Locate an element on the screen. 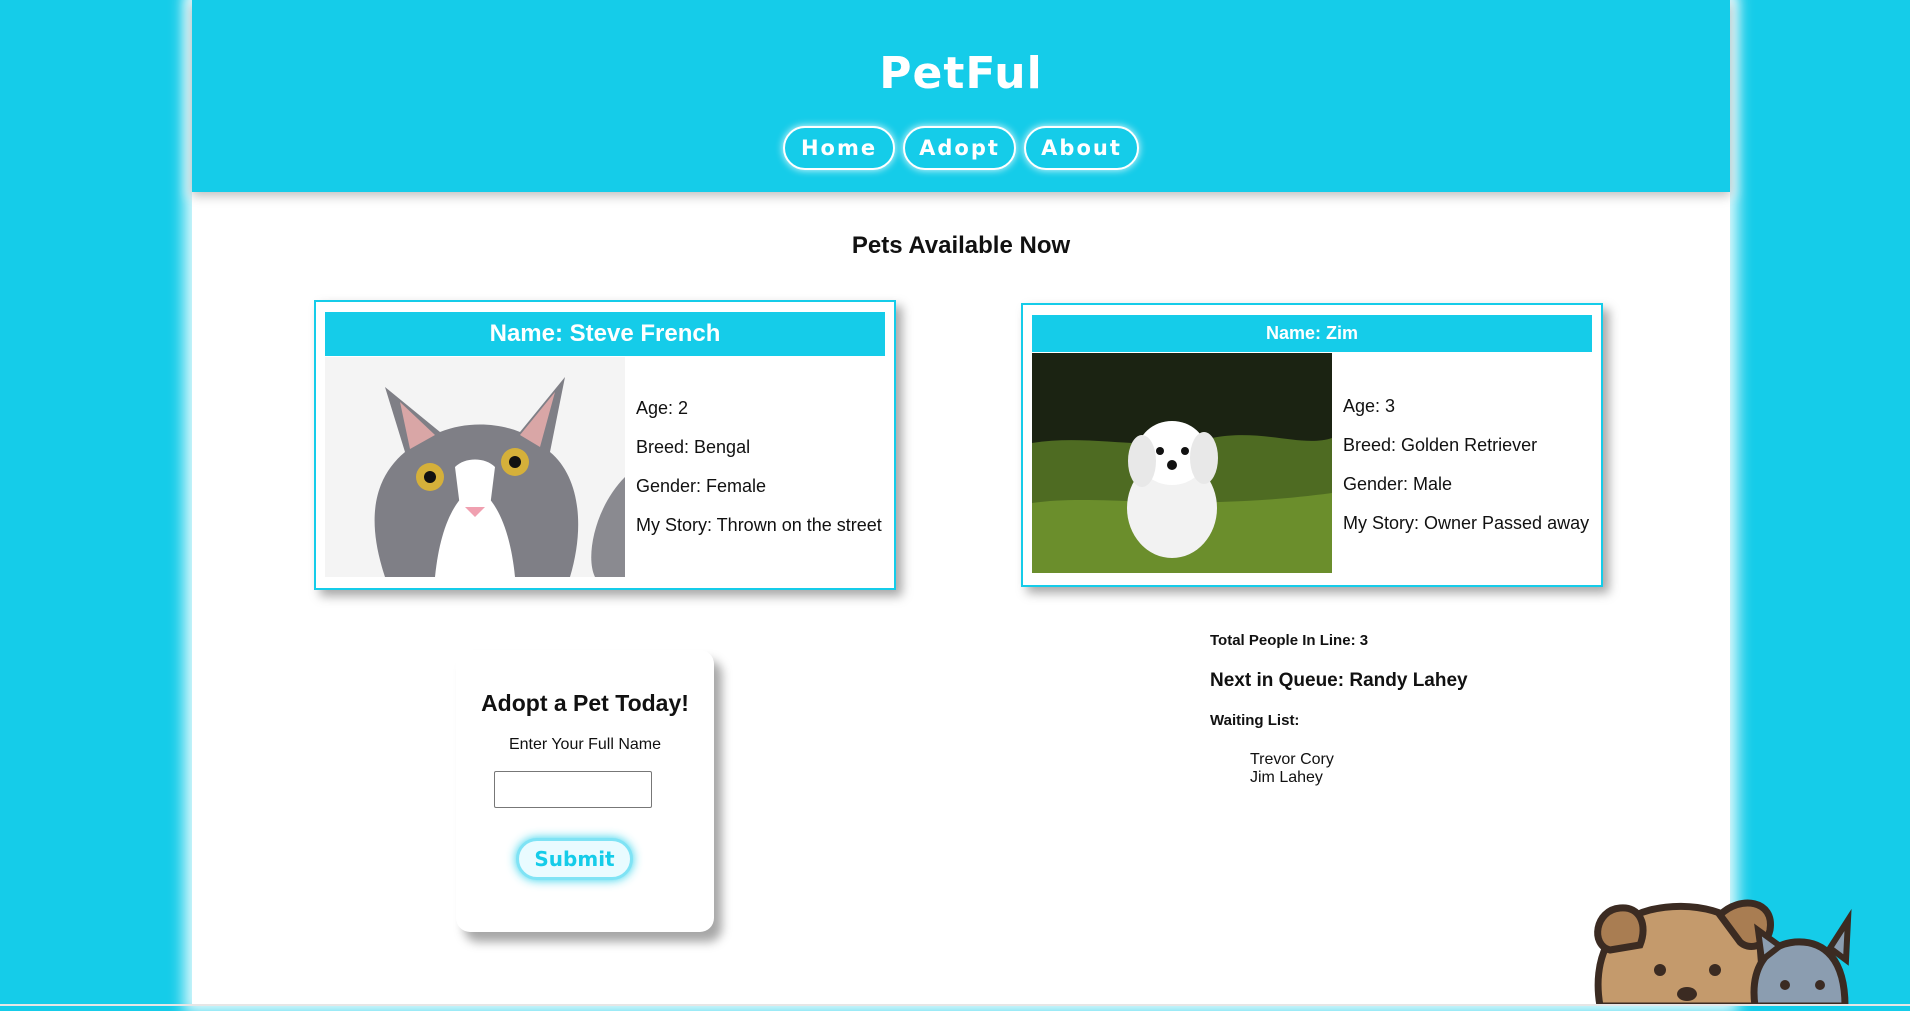  nav-about-button: About is located at coordinates (1081, 148).